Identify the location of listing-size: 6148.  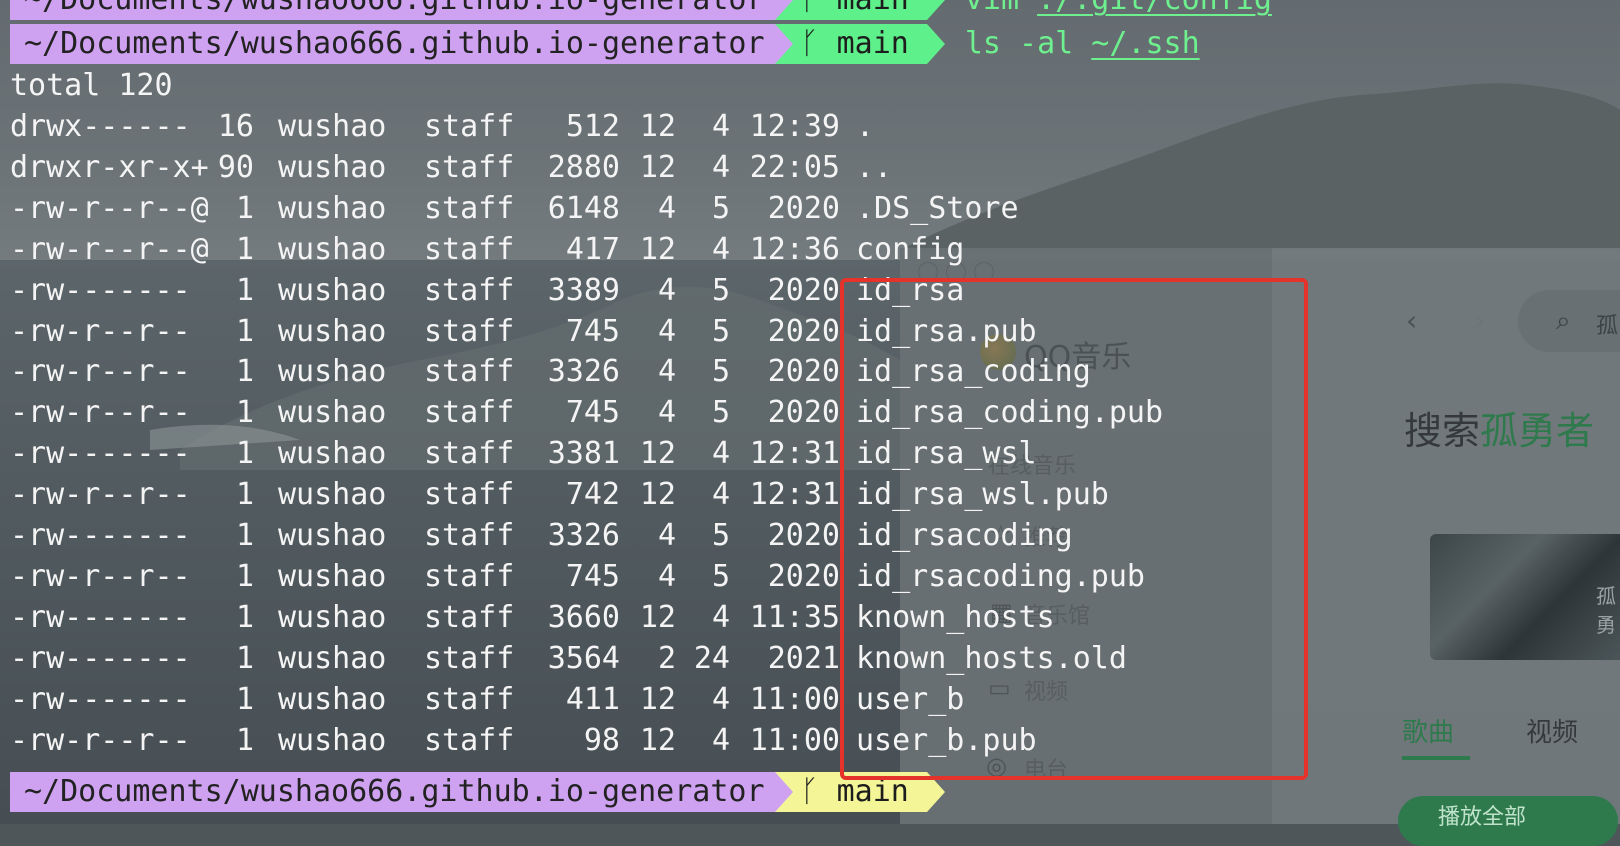
(583, 208).